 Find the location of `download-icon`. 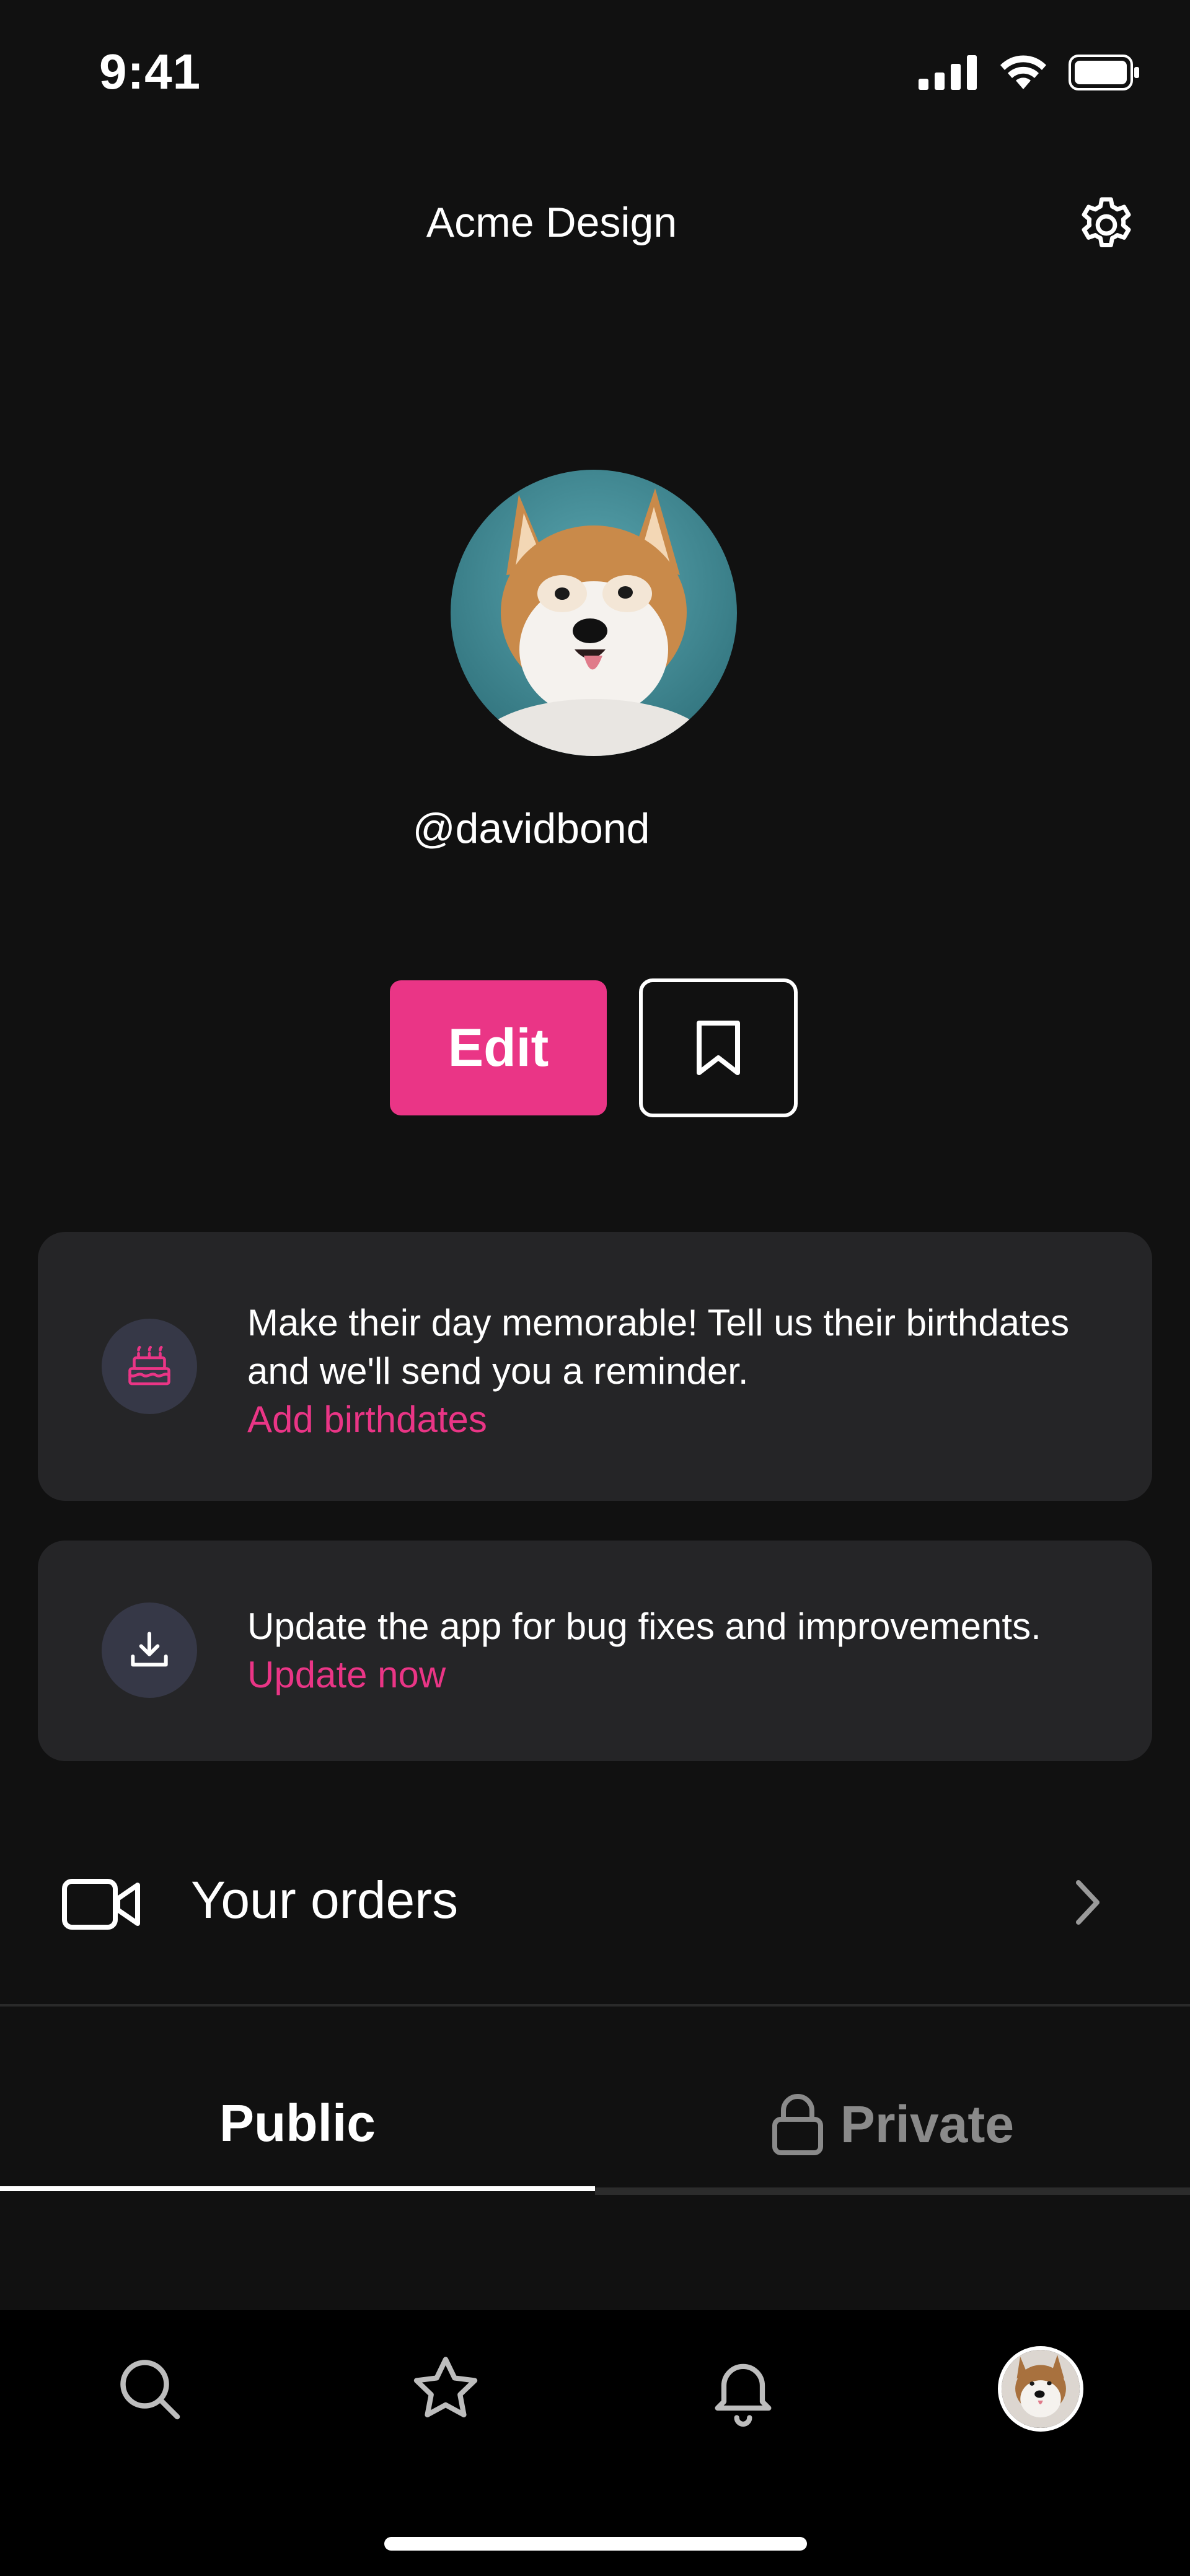

download-icon is located at coordinates (149, 1649).